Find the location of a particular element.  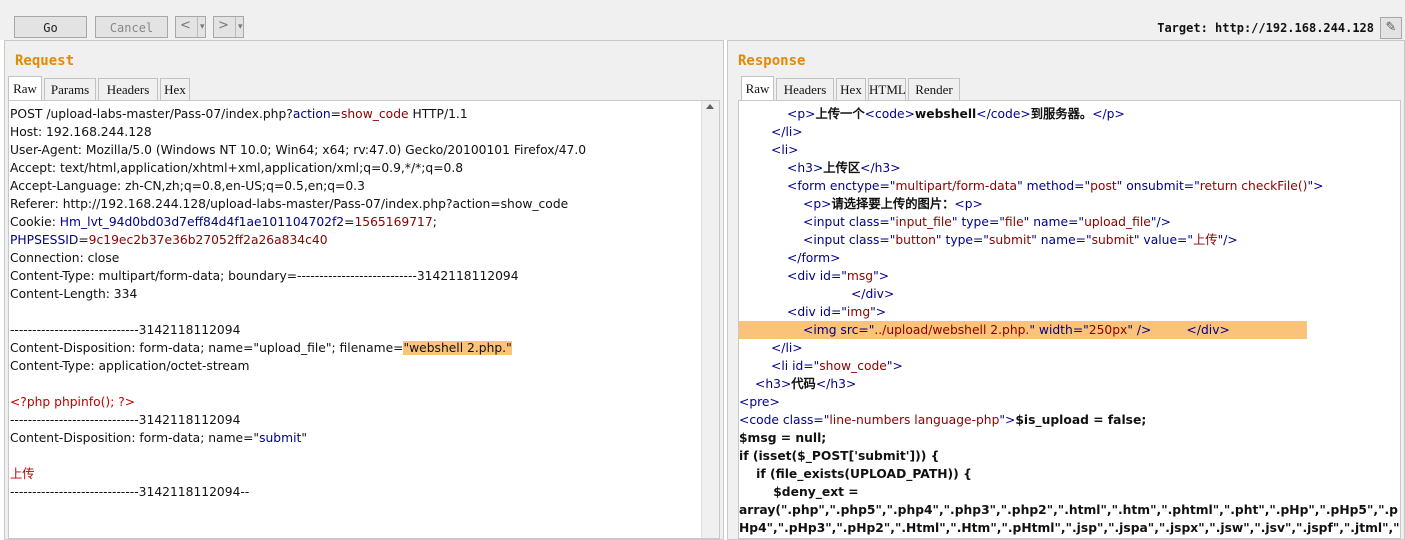

tab-html: HTML is located at coordinates (887, 89).